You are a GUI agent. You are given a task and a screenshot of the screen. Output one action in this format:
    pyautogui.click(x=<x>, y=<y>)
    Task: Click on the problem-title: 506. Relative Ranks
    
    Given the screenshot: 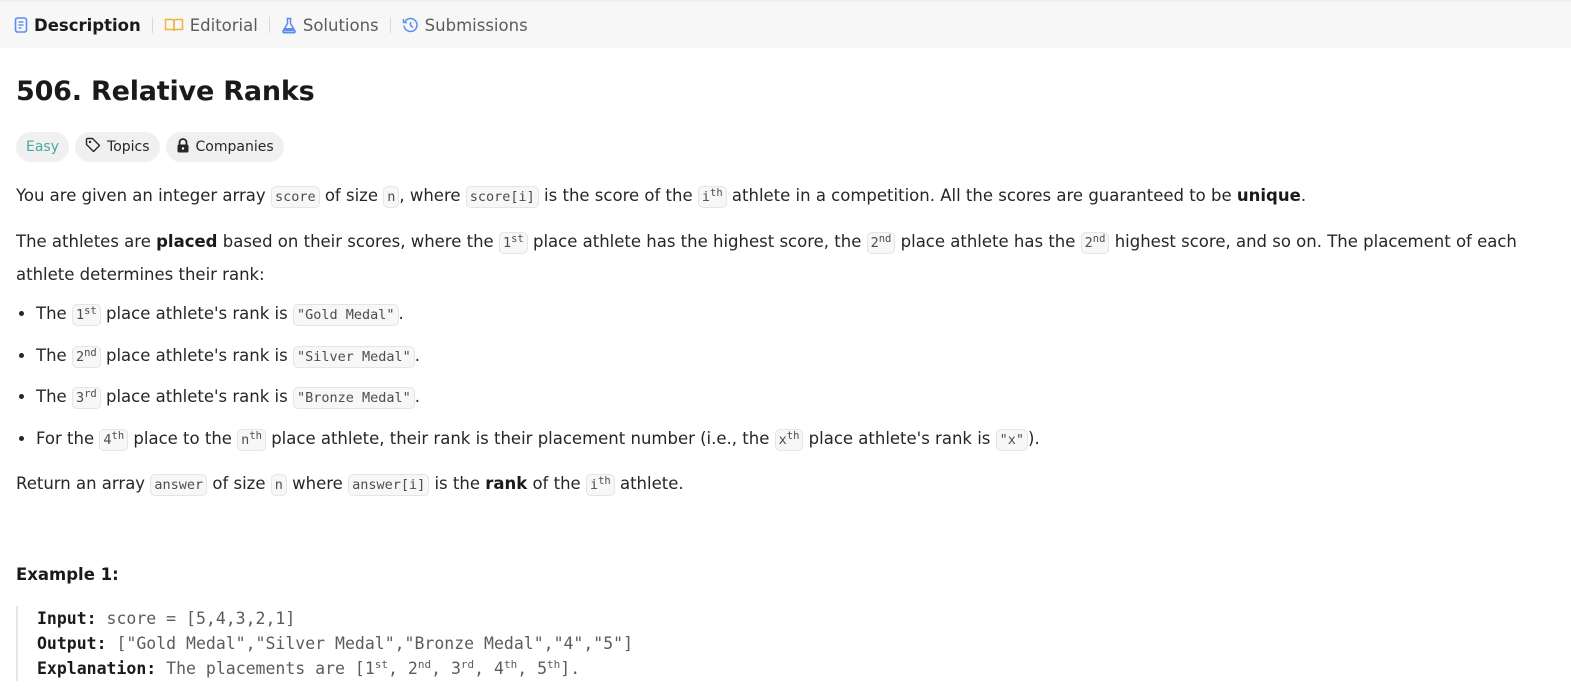 What is the action you would take?
    pyautogui.click(x=165, y=91)
    